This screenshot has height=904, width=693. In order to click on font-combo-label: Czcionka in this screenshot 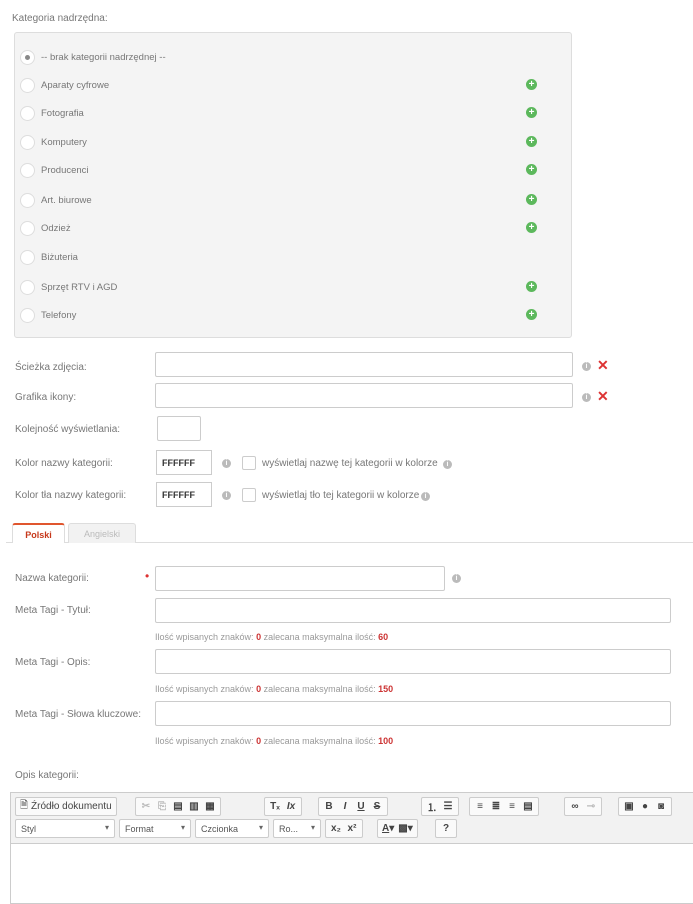, I will do `click(220, 829)`.